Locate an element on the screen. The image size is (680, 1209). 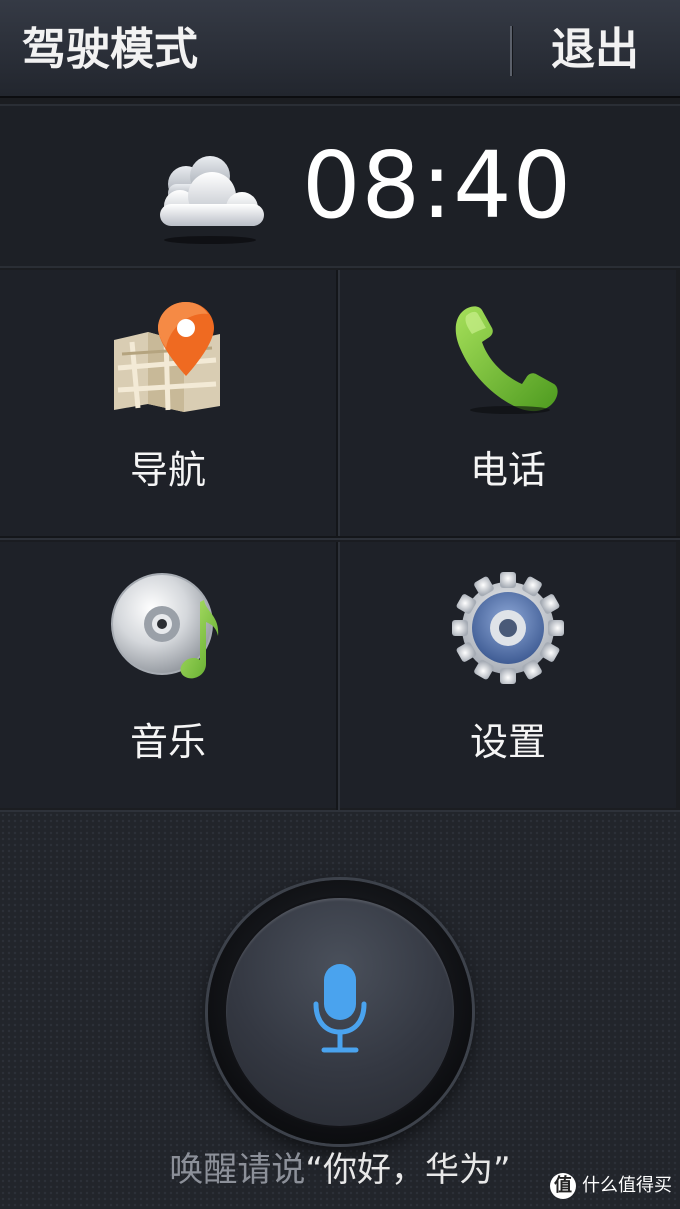
voice-input-button is located at coordinates (340, 1012).